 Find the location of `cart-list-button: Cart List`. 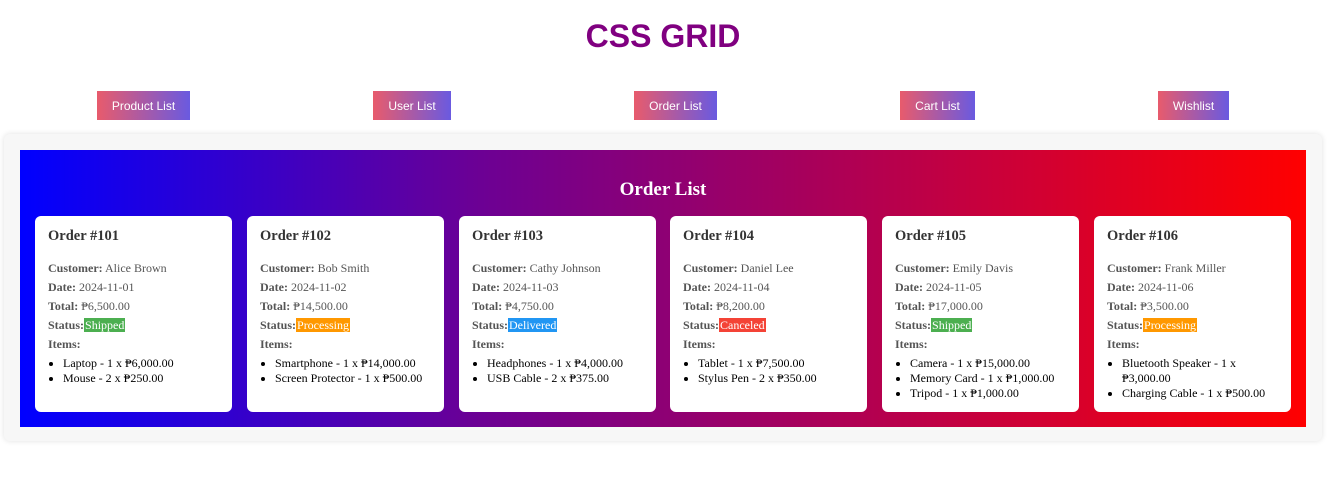

cart-list-button: Cart List is located at coordinates (937, 105).